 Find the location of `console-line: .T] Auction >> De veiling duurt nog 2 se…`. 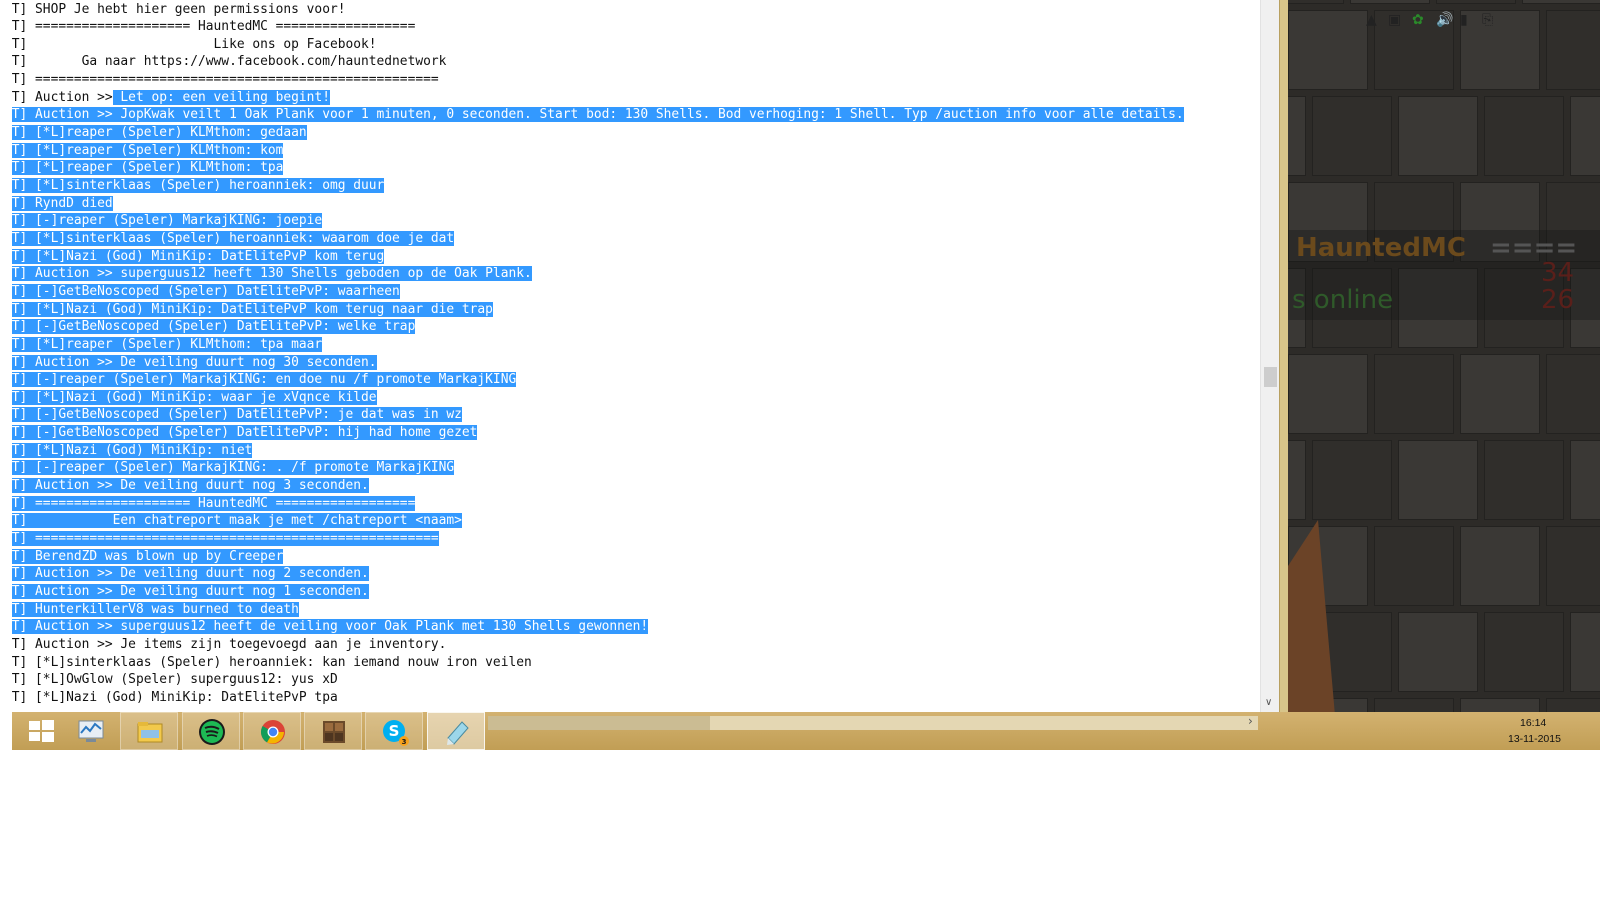

console-line: .T] Auction >> De veiling duurt nog 2 se… is located at coordinates (190, 573).